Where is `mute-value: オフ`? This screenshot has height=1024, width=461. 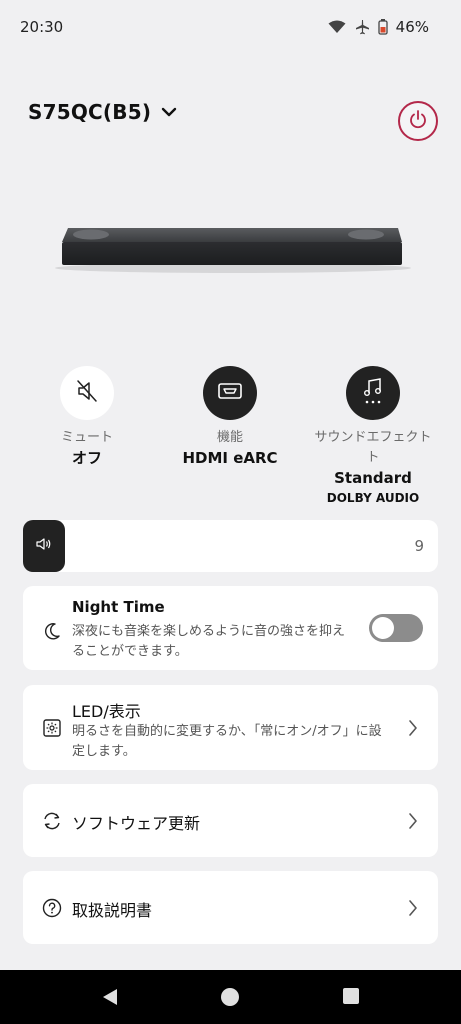
mute-value: オフ is located at coordinates (86, 458).